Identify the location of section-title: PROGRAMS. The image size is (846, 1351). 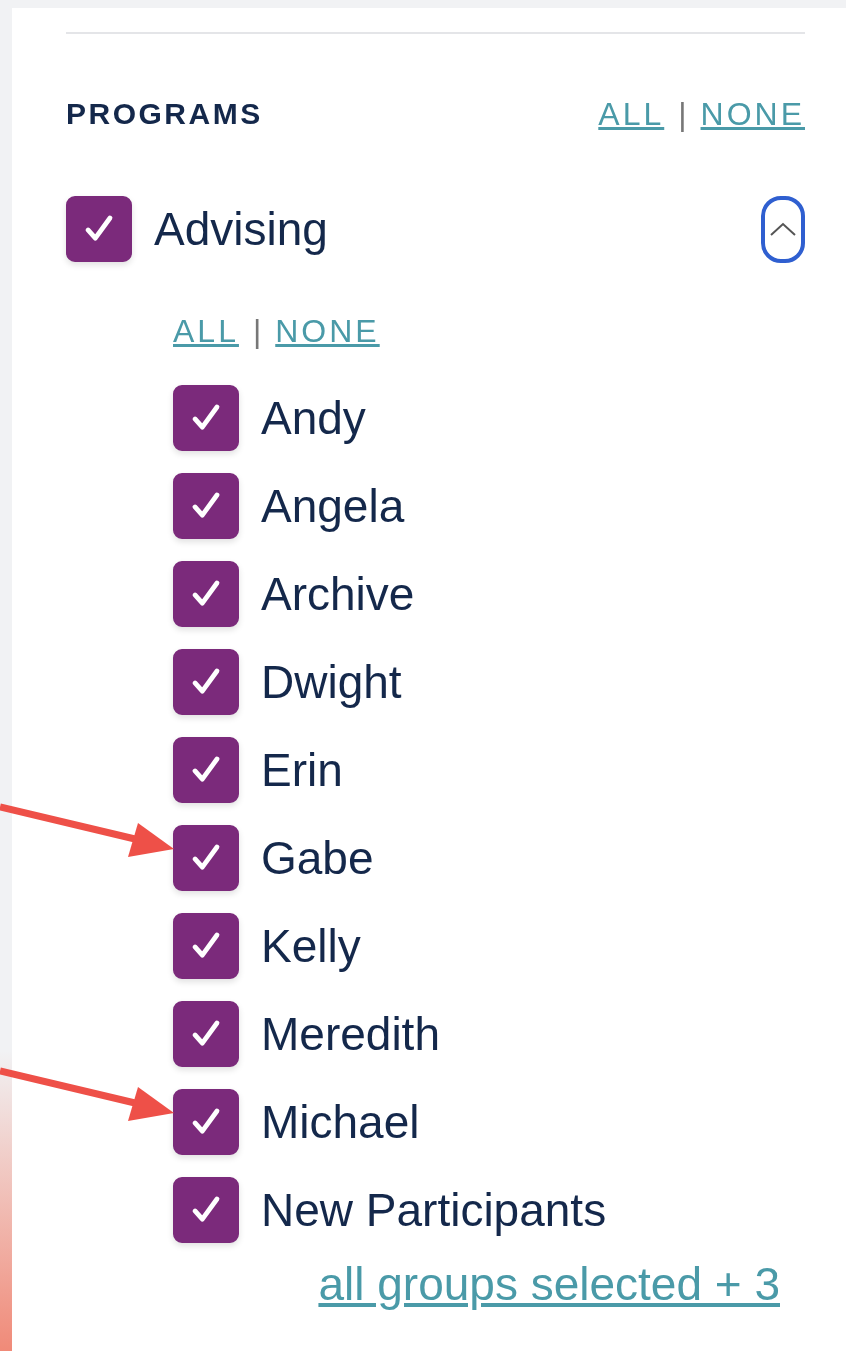
(164, 114).